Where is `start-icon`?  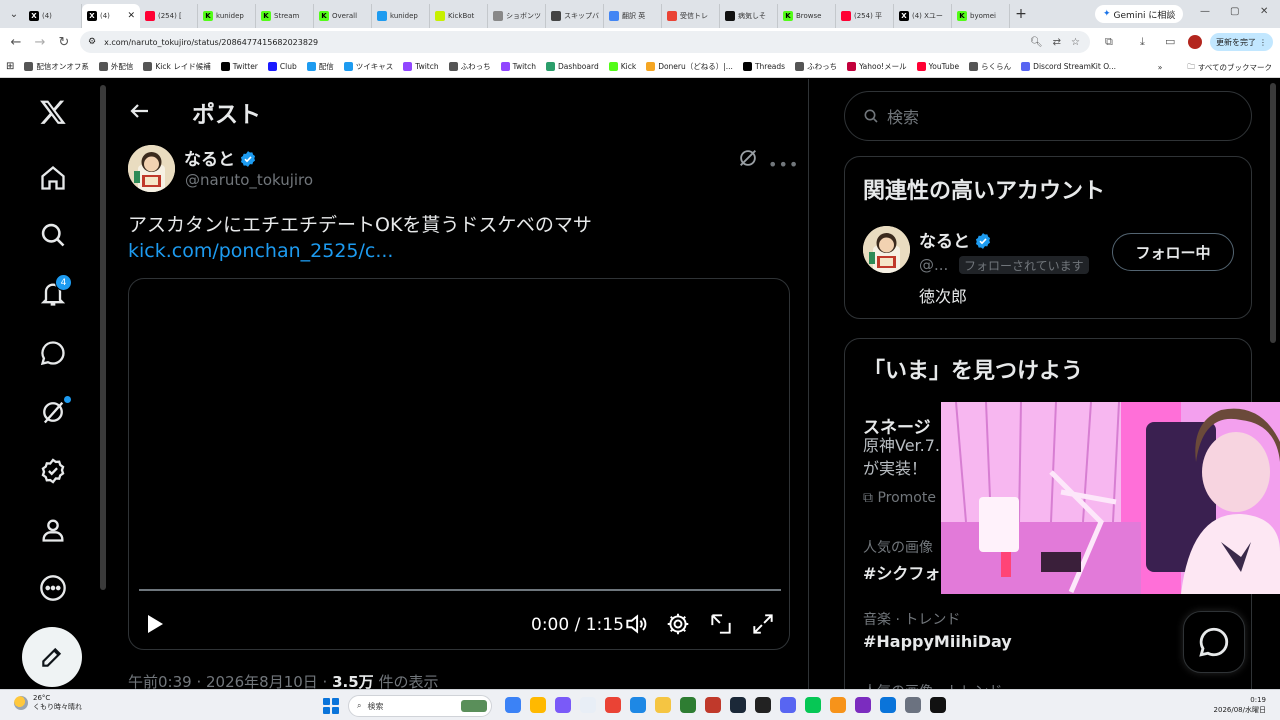
start-icon is located at coordinates (331, 706).